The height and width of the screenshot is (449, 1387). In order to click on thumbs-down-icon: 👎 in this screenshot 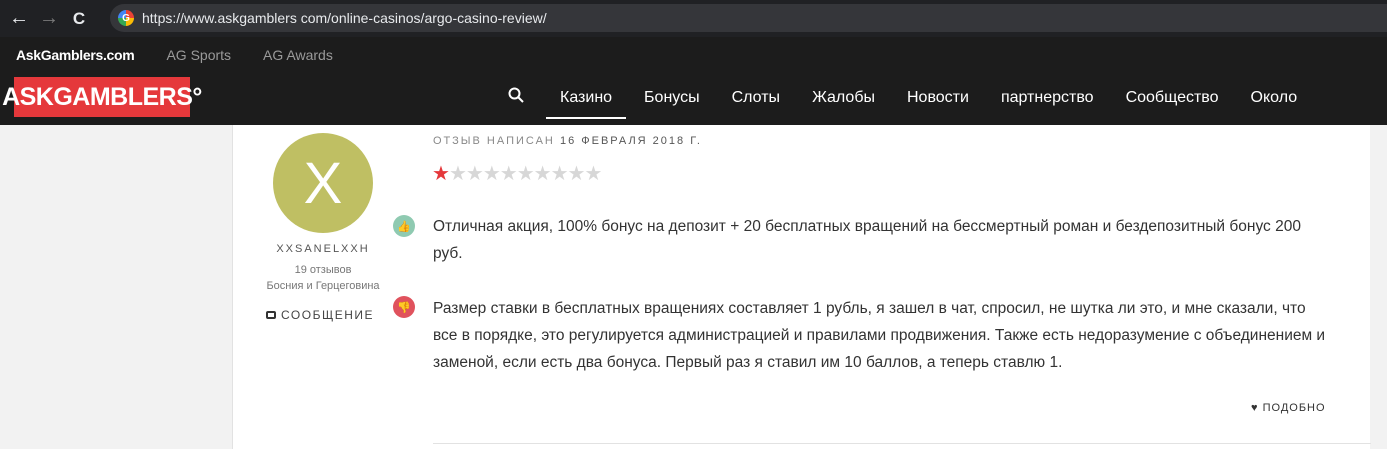, I will do `click(404, 307)`.